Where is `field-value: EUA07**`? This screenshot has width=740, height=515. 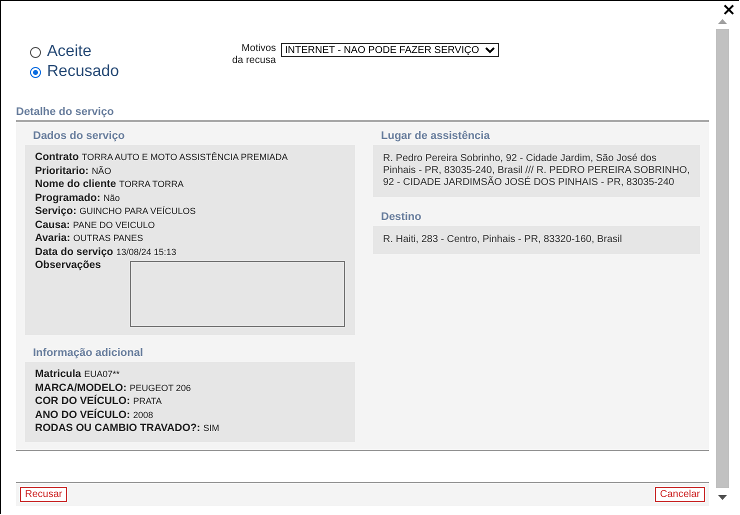
field-value: EUA07** is located at coordinates (102, 374).